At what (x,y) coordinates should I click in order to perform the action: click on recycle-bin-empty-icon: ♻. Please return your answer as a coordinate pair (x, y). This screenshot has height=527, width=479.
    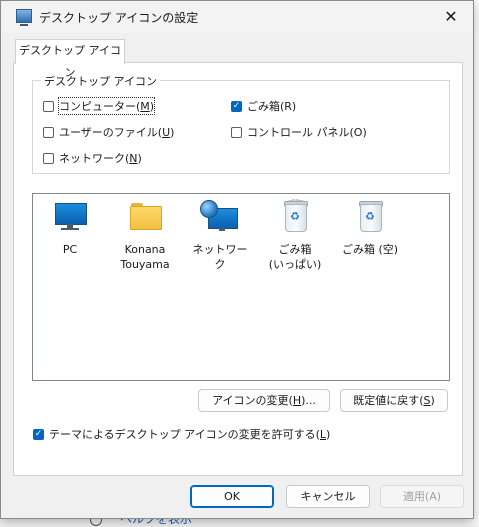
    Looking at the image, I should click on (370, 217).